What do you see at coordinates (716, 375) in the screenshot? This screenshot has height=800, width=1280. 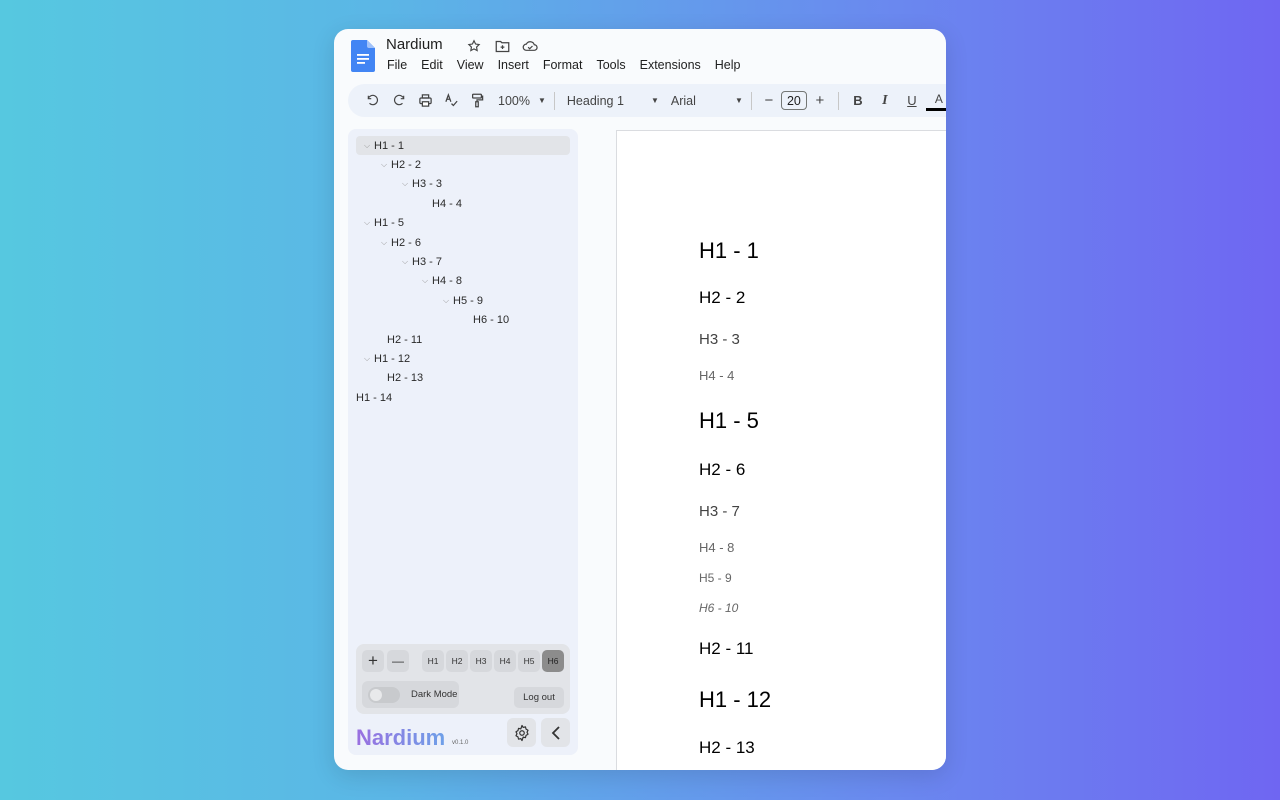 I see `document-heading-h4: H4 - 4` at bounding box center [716, 375].